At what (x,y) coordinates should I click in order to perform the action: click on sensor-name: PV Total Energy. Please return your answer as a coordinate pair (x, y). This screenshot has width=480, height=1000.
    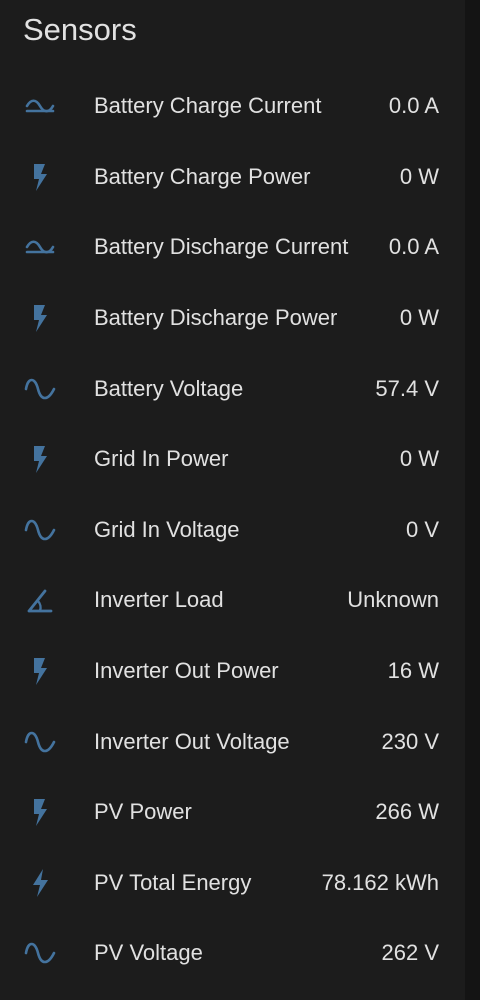
    Looking at the image, I should click on (173, 882).